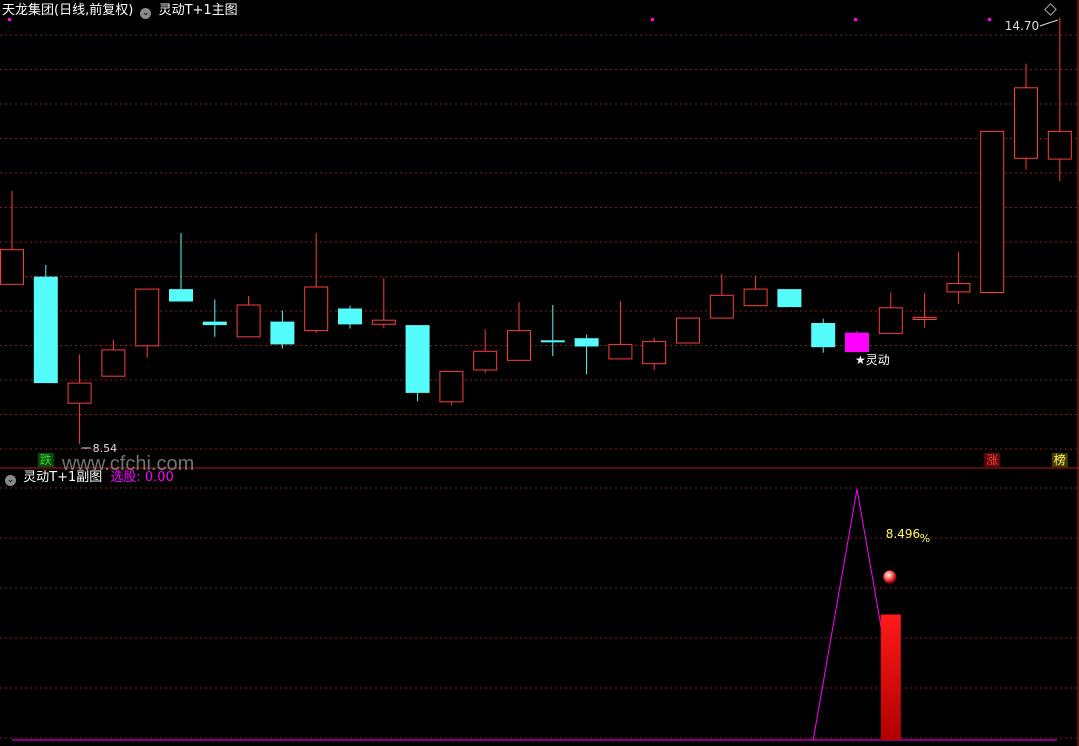  Describe the element at coordinates (890, 677) in the screenshot. I see `signal-bar` at that location.